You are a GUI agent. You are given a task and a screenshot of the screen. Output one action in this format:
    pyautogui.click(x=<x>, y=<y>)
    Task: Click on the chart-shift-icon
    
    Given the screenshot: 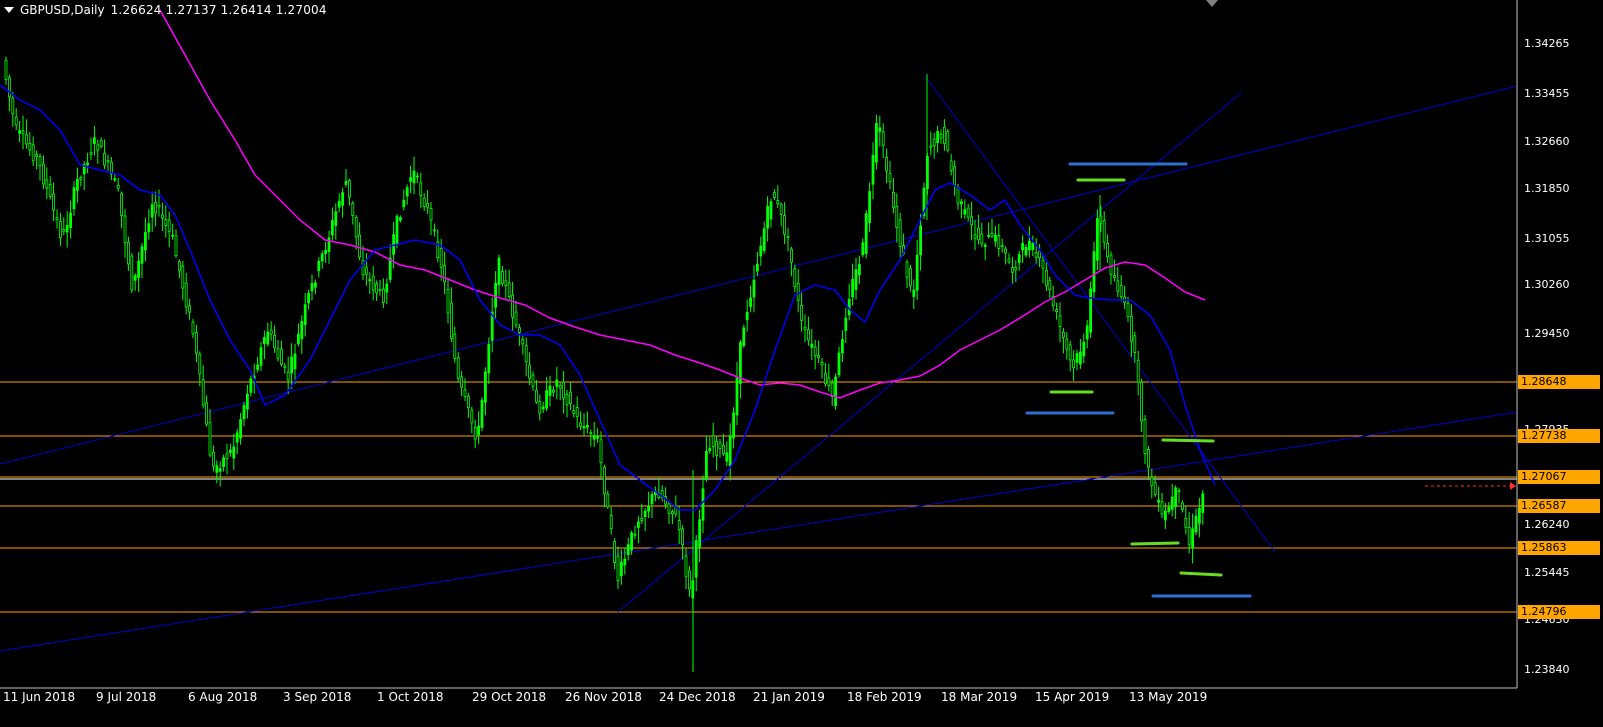 What is the action you would take?
    pyautogui.click(x=1212, y=3)
    